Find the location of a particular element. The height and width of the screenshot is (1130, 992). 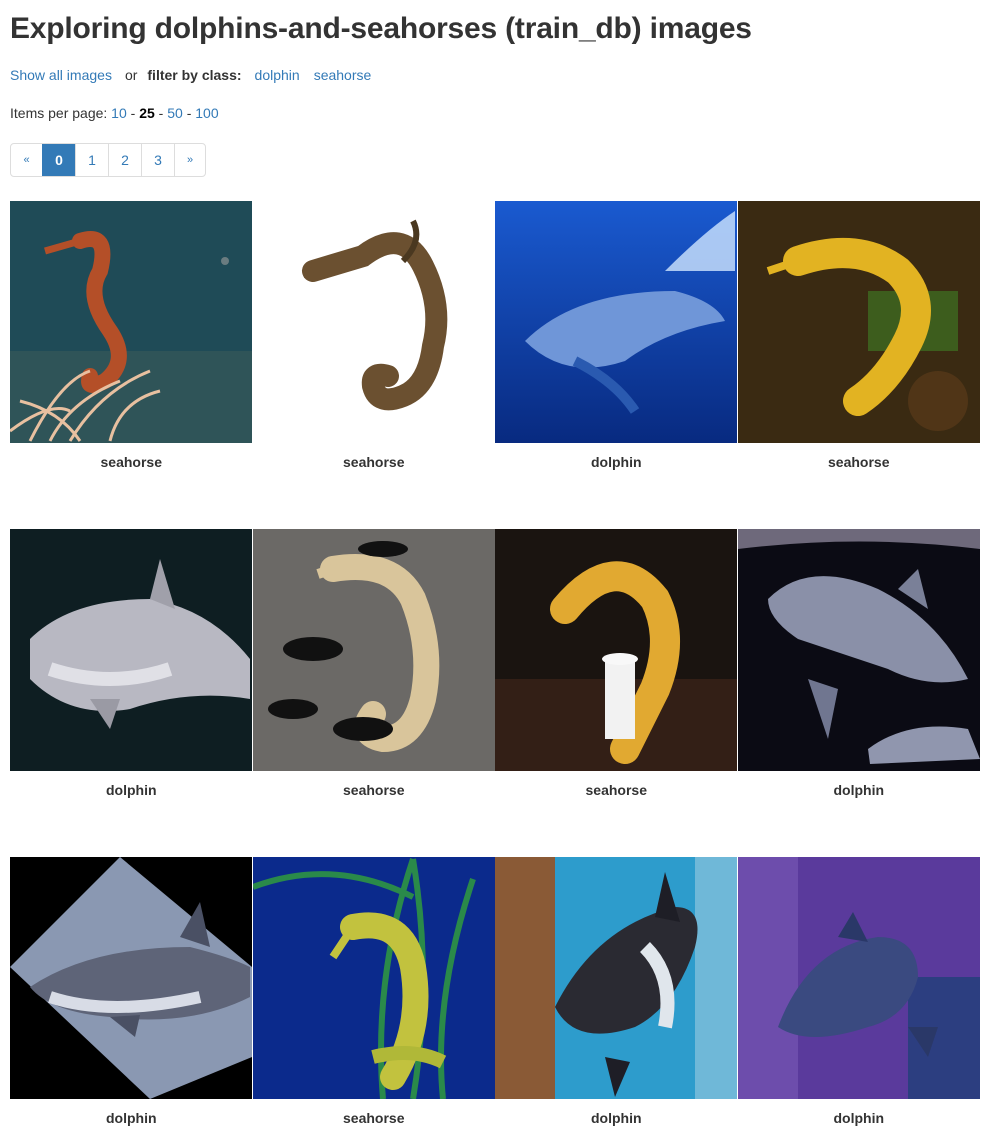

pagination-page-2: 2 is located at coordinates (124, 160).